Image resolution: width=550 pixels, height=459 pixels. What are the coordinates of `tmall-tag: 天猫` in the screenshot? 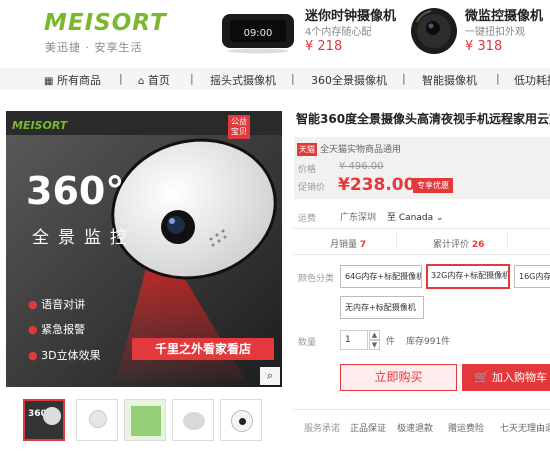 It's located at (307, 149).